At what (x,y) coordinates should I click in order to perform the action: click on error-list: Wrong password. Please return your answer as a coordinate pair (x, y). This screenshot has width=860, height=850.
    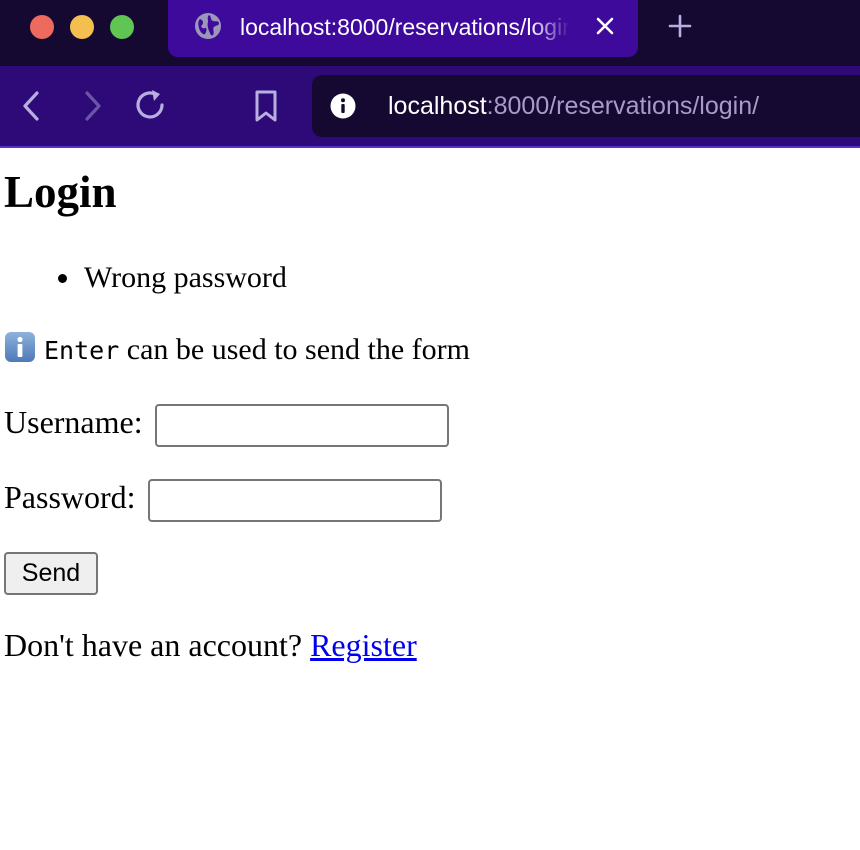
    Looking at the image, I should click on (172, 278).